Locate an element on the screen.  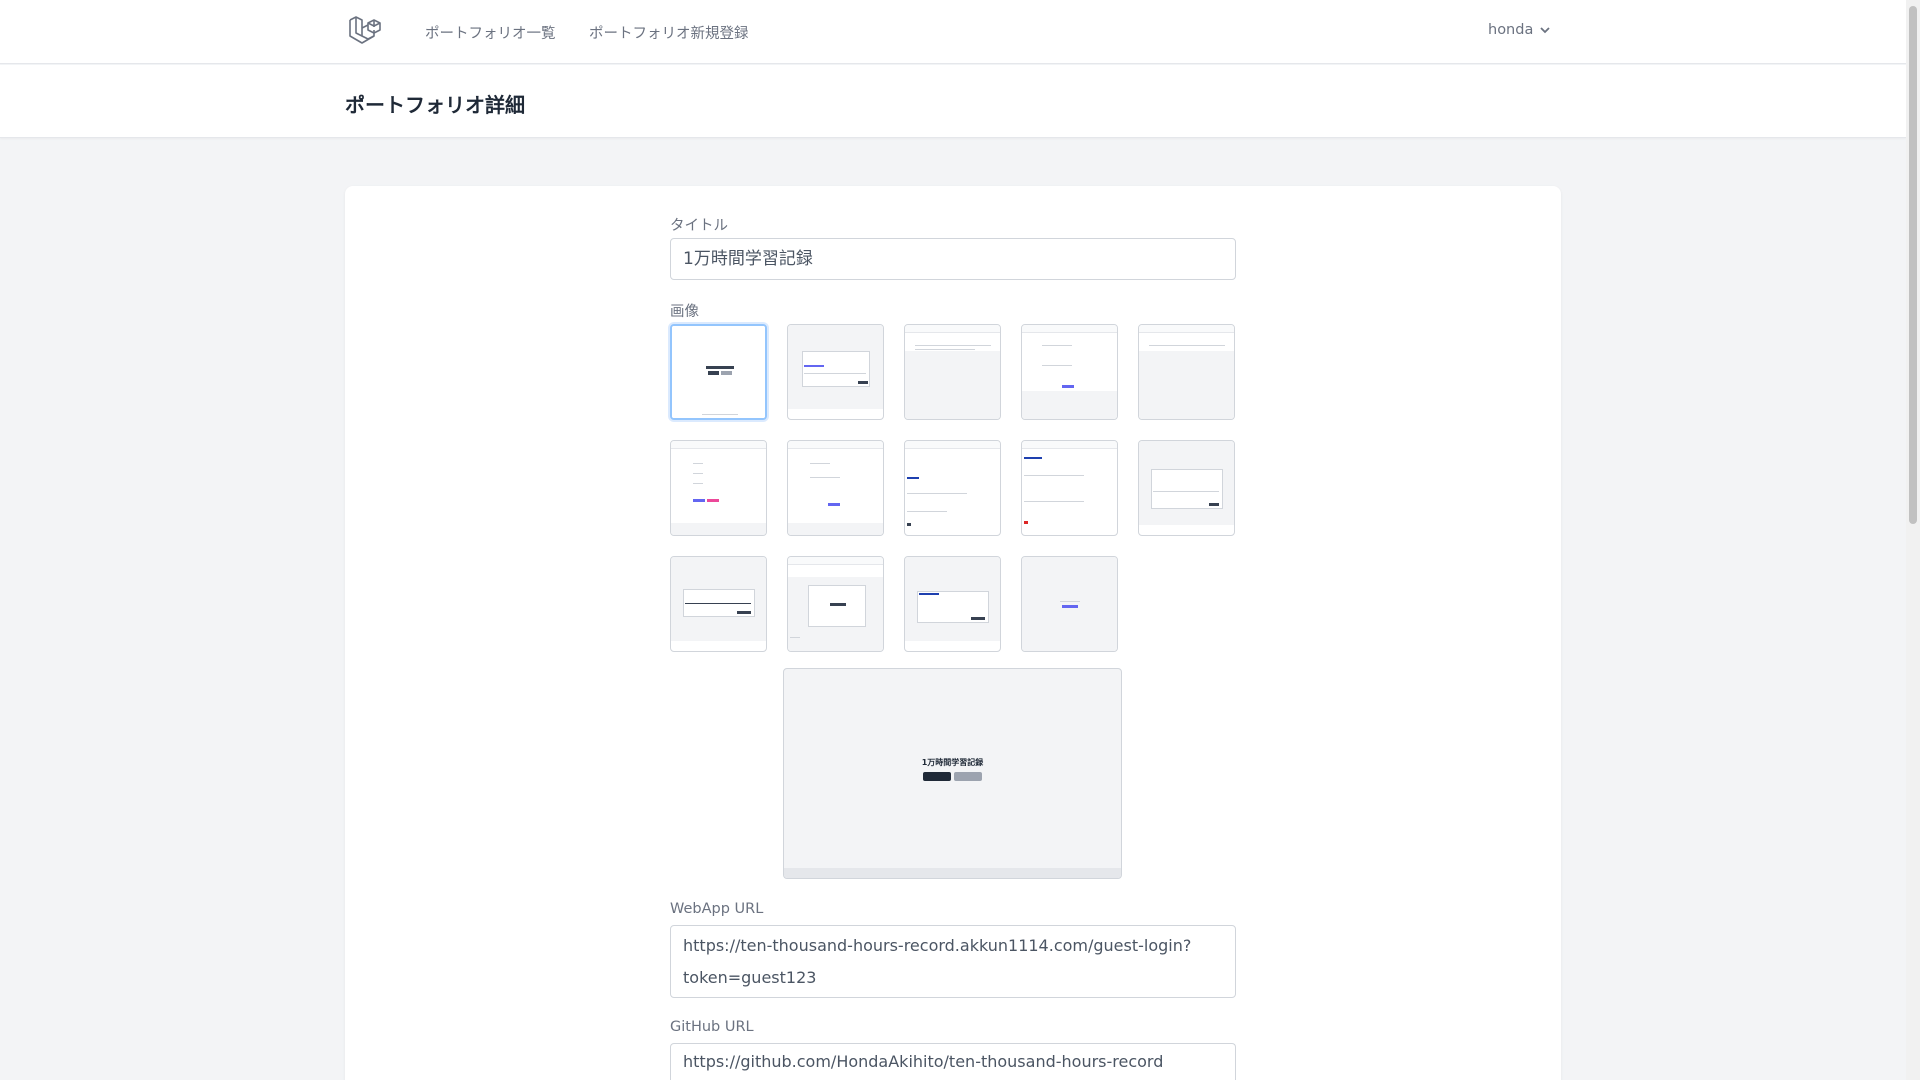
nav-link-portfolio-create: ポートフォリオ新規登録 is located at coordinates (669, 32).